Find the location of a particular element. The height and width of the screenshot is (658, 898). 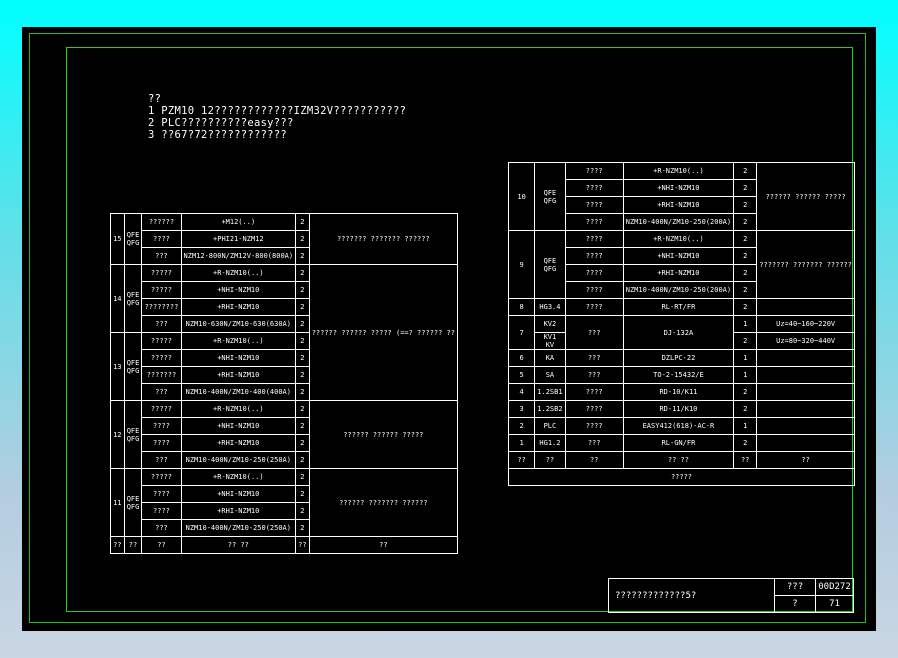

item-number: 7 is located at coordinates (521, 332).